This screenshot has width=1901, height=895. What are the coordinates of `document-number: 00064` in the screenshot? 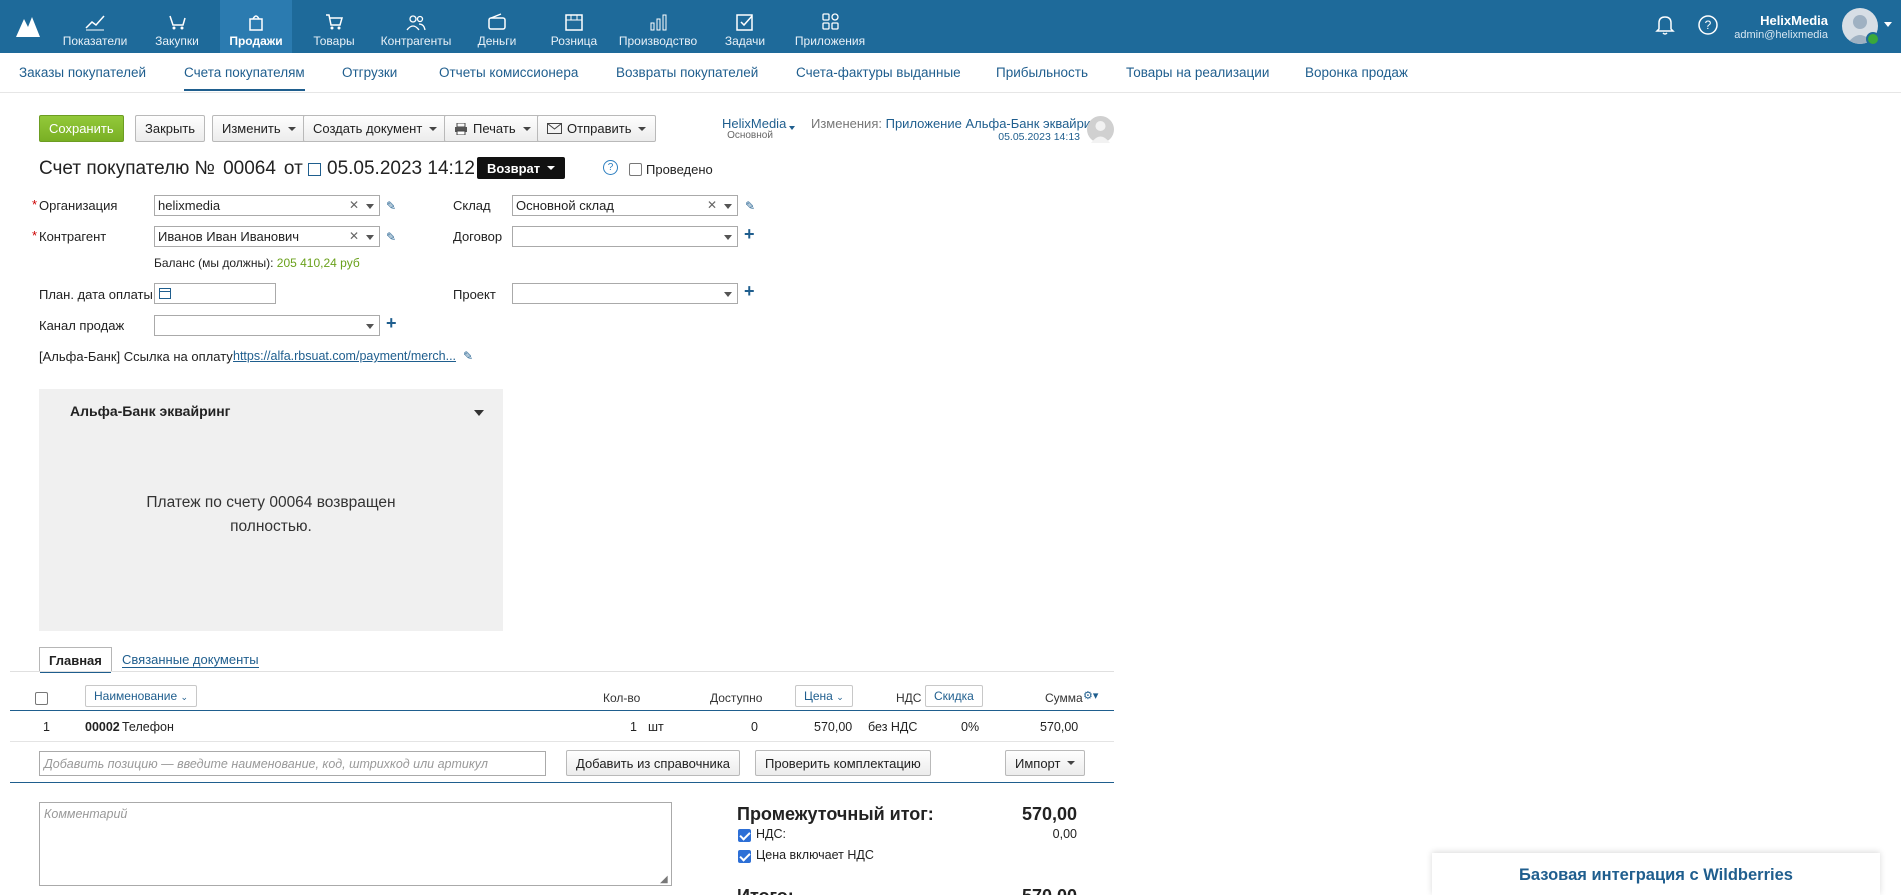 It's located at (249, 168).